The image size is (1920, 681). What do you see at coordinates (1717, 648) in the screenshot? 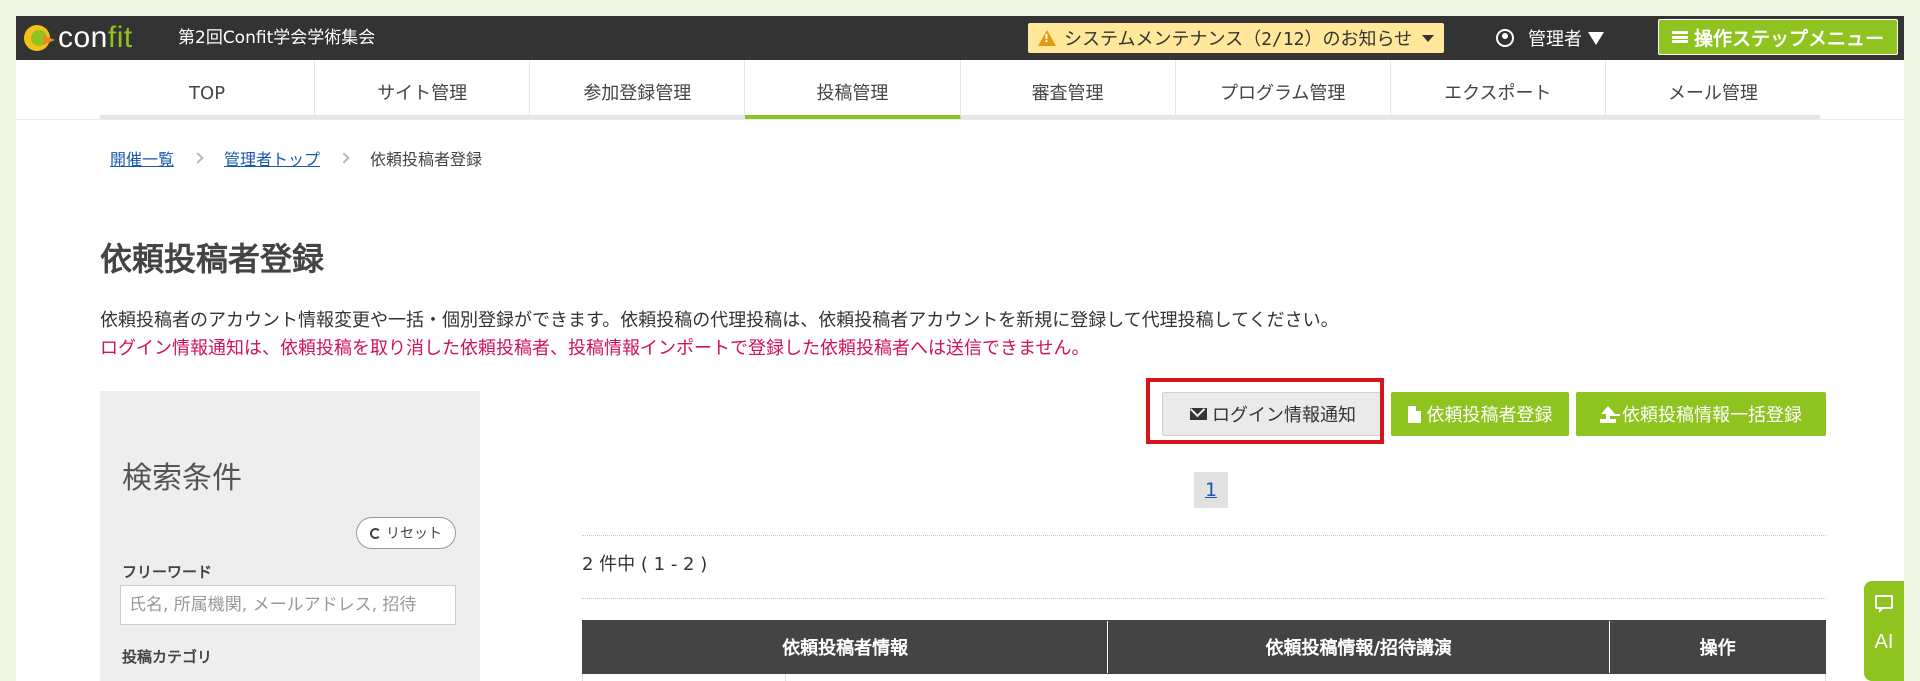
I see `column-header-actions: 操作` at bounding box center [1717, 648].